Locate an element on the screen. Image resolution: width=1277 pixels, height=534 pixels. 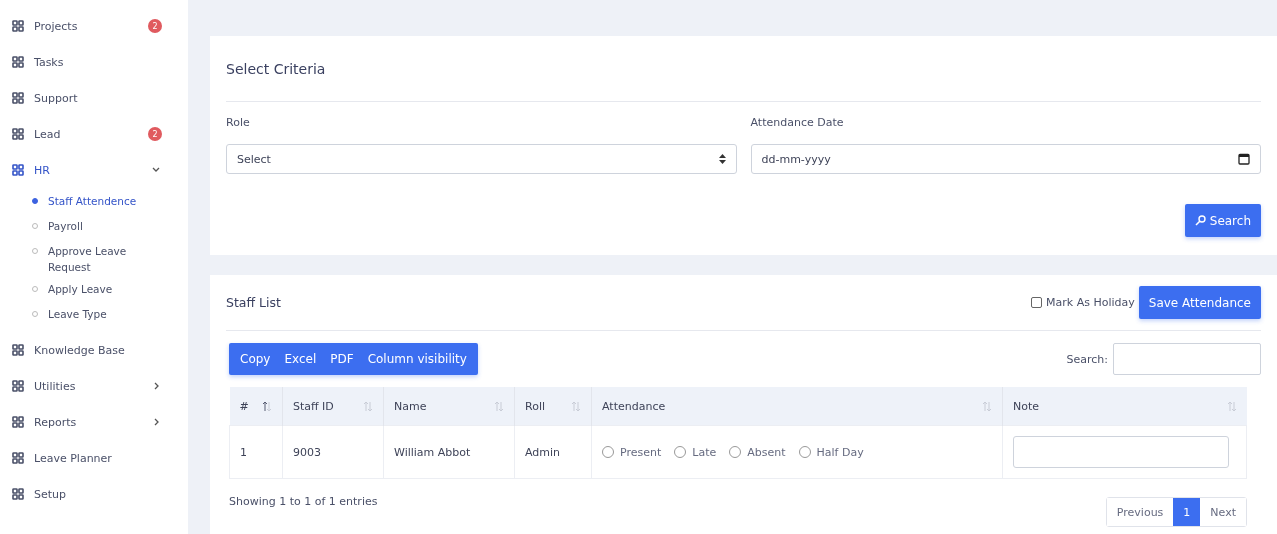
sidebar-item: Reports is located at coordinates (94, 422).